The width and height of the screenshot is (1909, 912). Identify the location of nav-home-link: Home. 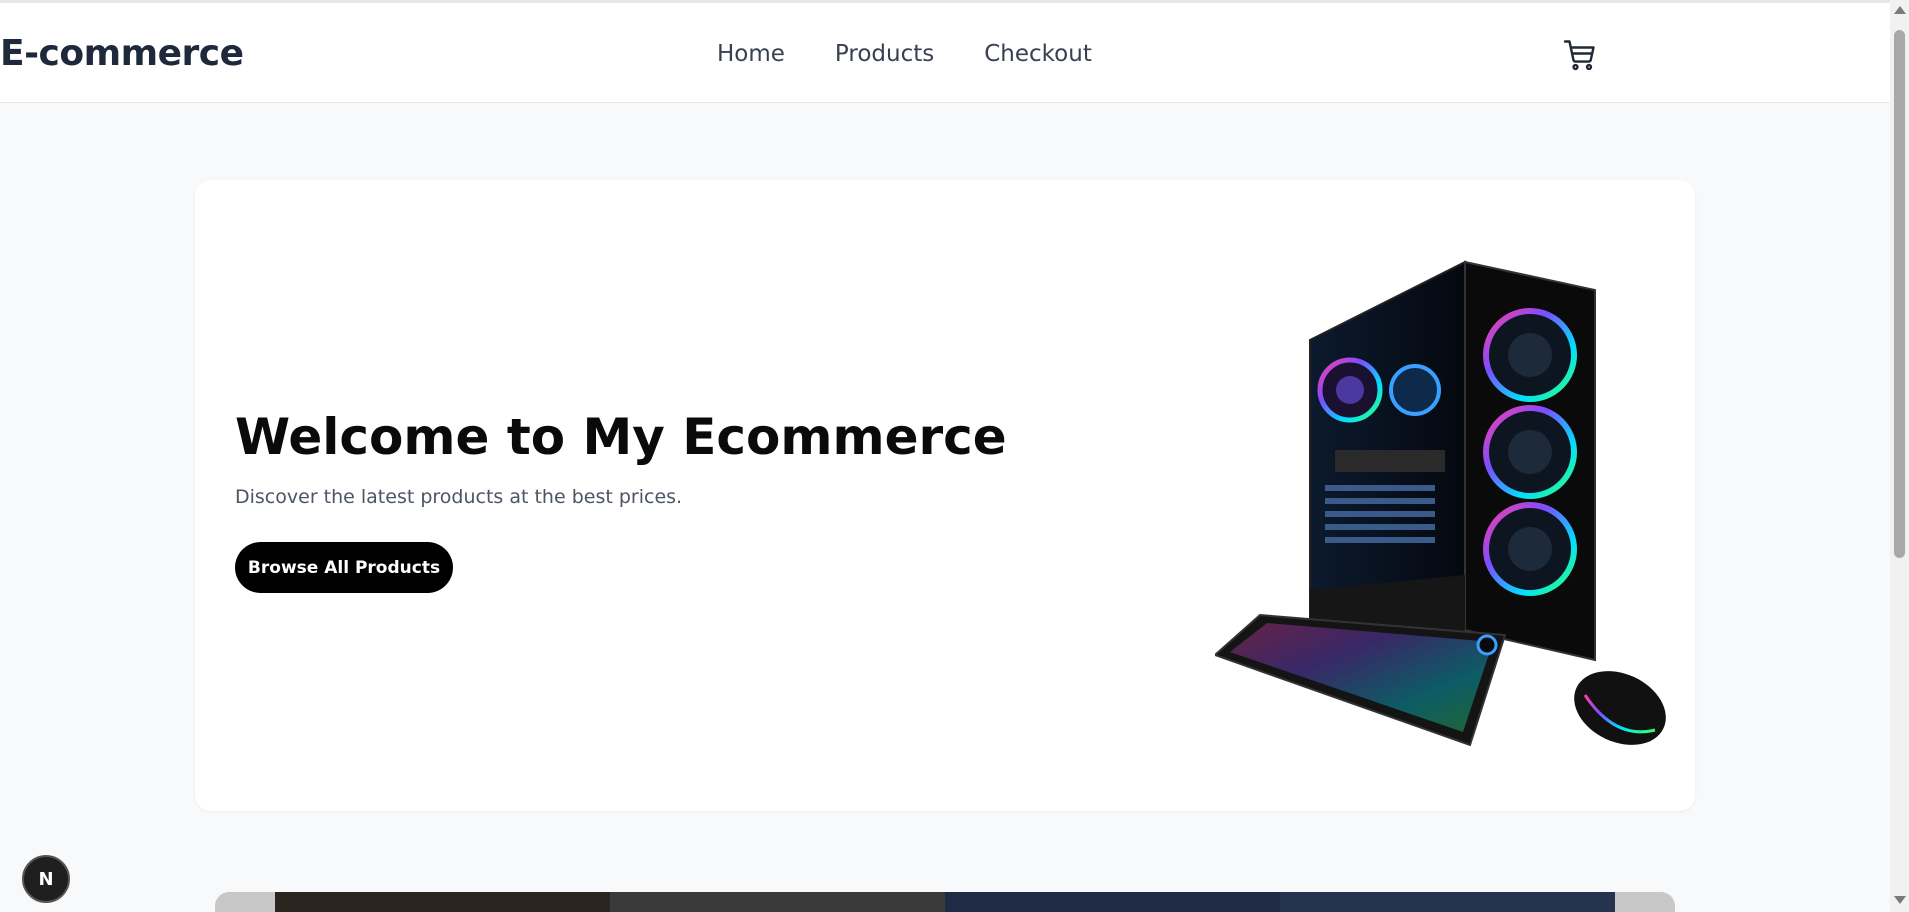
(751, 54).